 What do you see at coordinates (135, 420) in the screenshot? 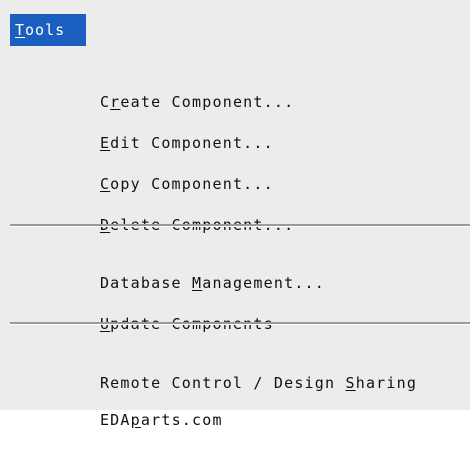
I see `mnemonic: p` at bounding box center [135, 420].